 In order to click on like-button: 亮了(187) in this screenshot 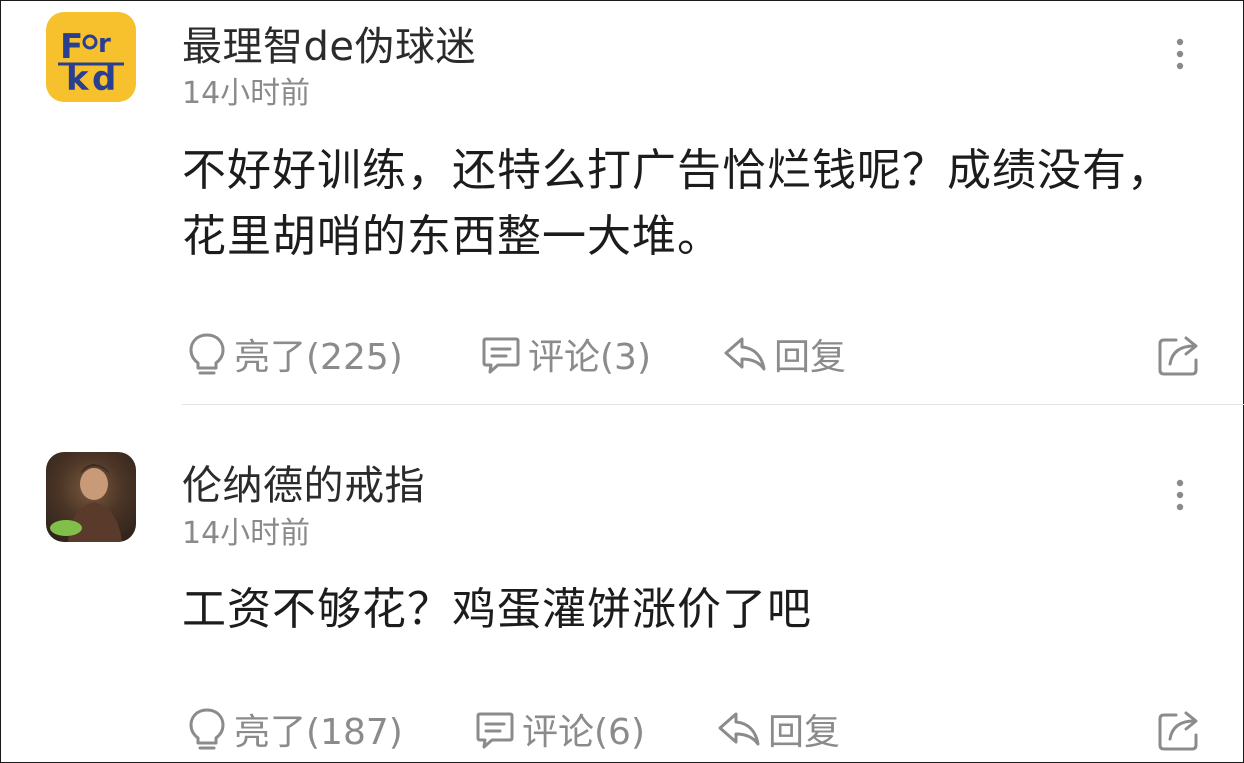, I will do `click(294, 729)`.